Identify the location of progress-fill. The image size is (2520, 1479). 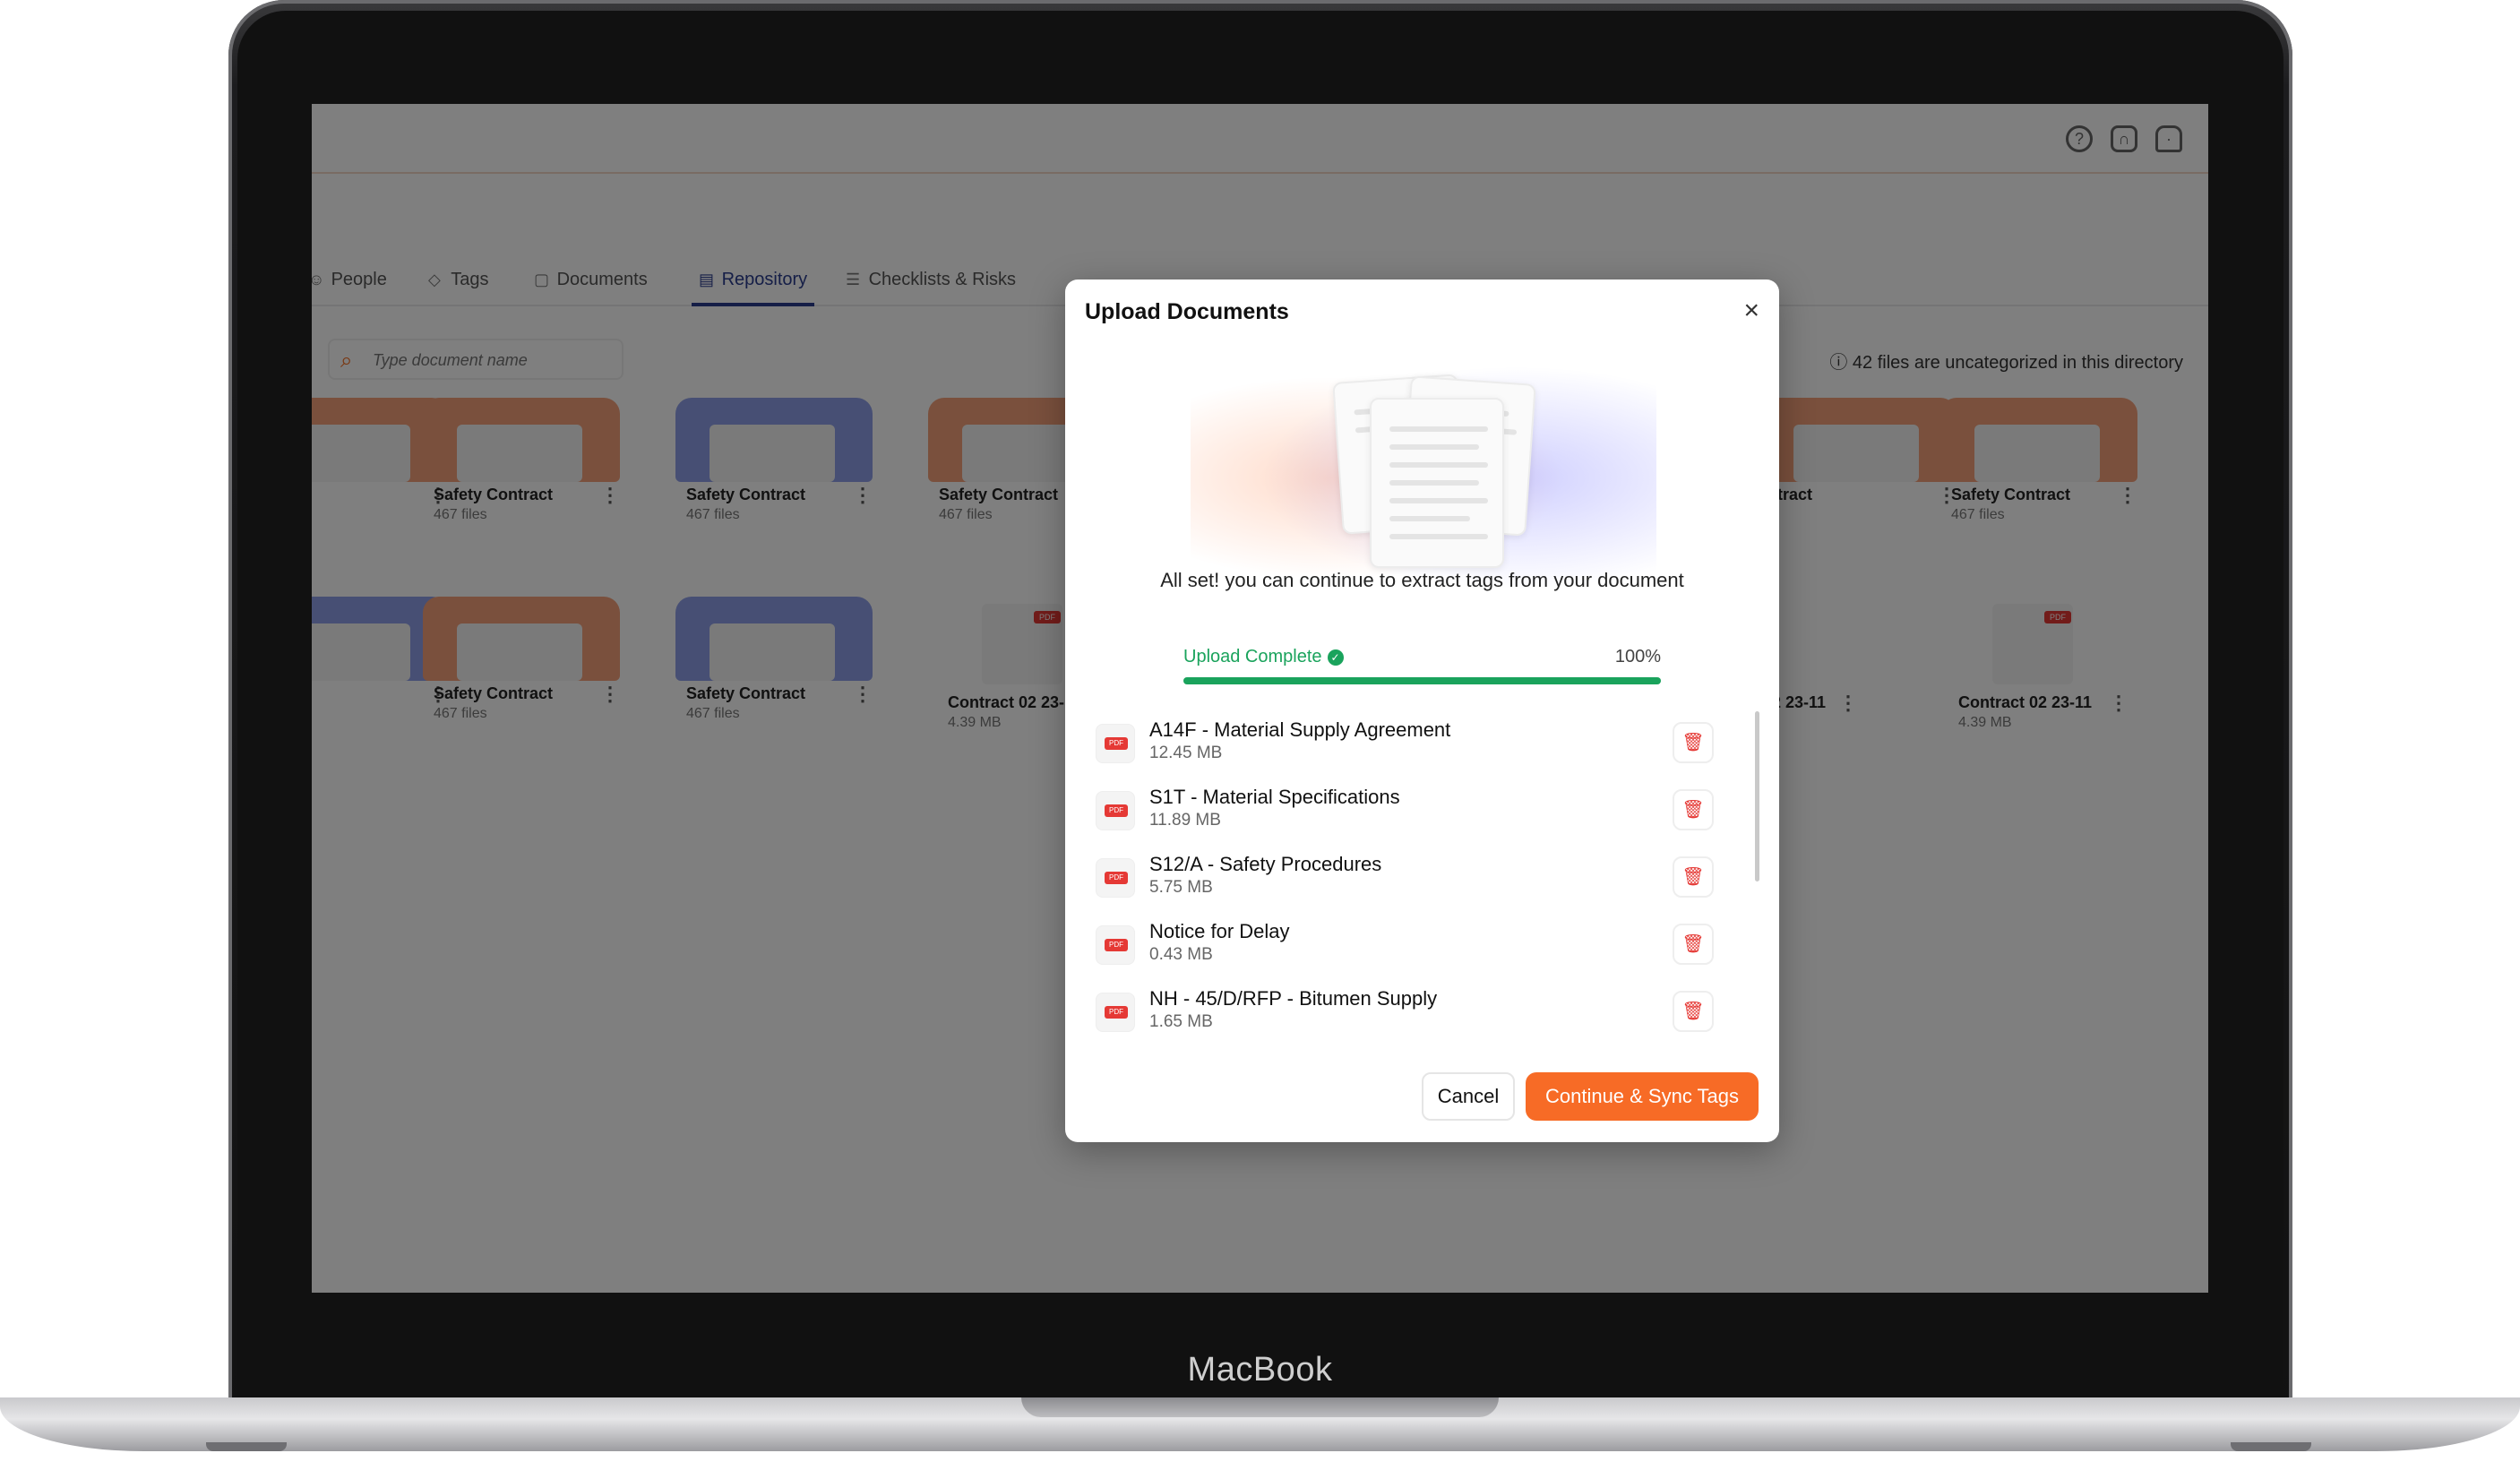
(1422, 681).